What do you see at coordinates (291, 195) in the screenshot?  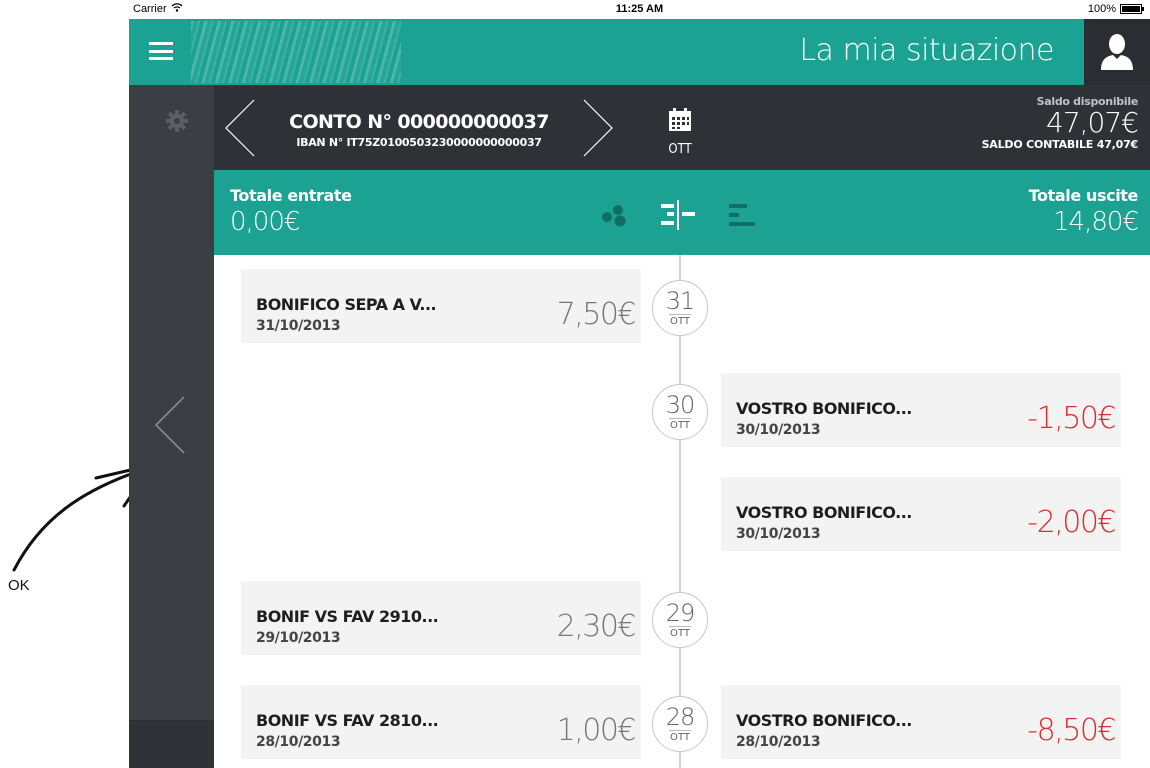 I see `income-label: Totale entrate` at bounding box center [291, 195].